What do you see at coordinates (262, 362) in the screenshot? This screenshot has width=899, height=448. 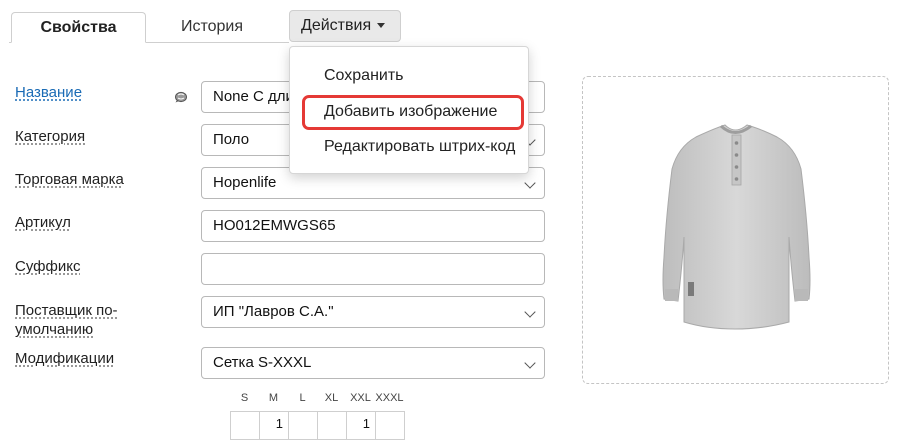 I see `modifications-value: Сетка S-XXXL` at bounding box center [262, 362].